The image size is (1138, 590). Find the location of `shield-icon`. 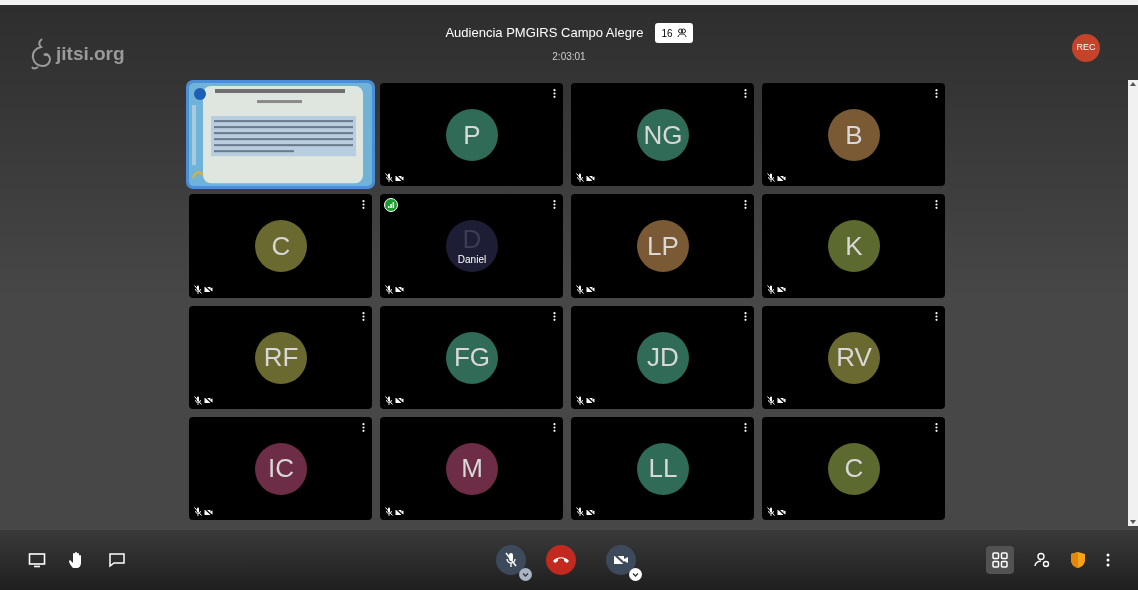

shield-icon is located at coordinates (1078, 560).